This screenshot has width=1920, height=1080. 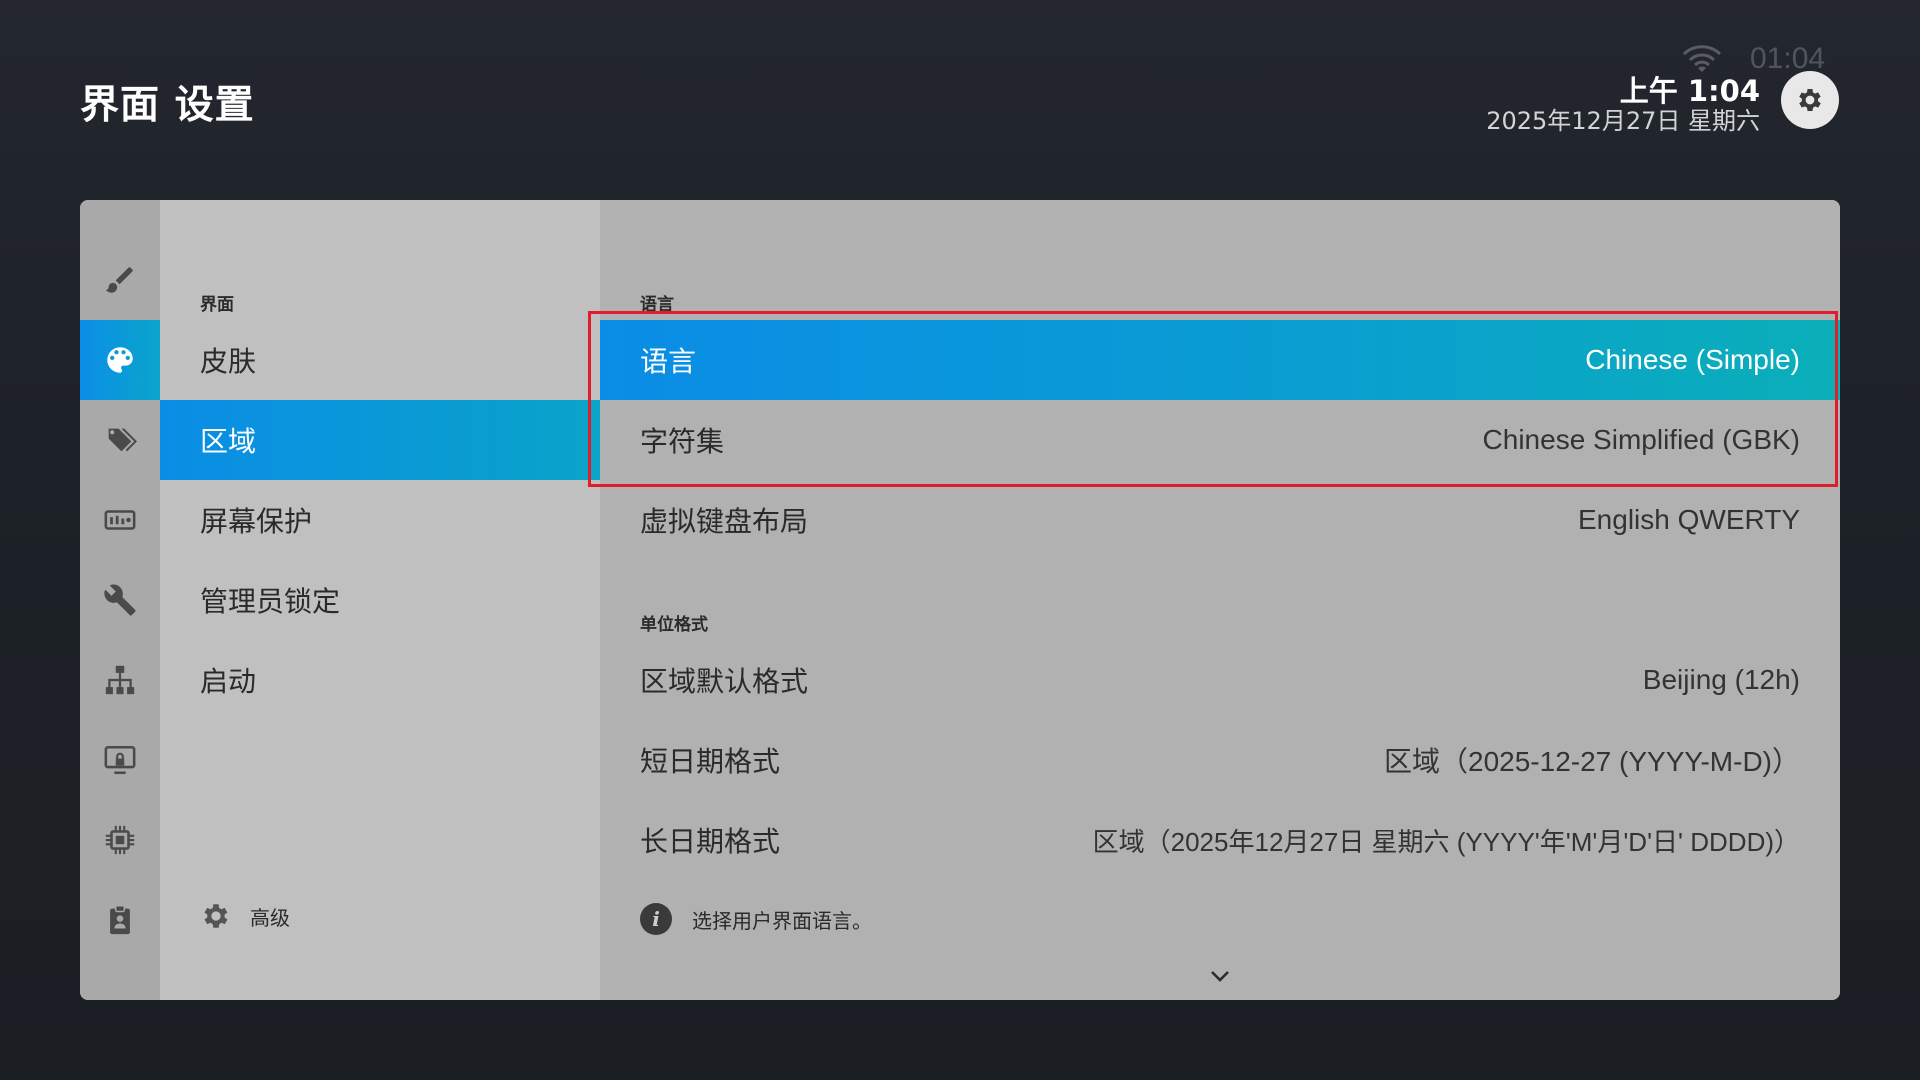 I want to click on rail-item-badge, so click(x=120, y=920).